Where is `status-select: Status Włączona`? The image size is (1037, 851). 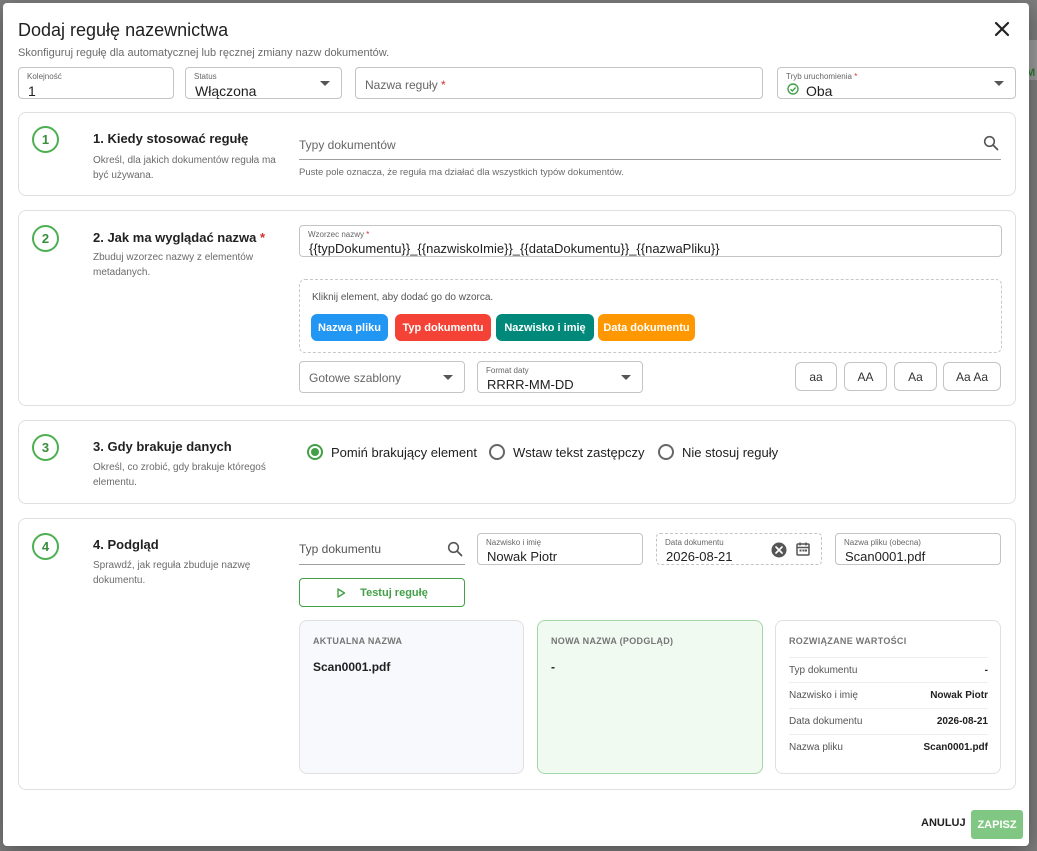
status-select: Status Włączona is located at coordinates (263, 83).